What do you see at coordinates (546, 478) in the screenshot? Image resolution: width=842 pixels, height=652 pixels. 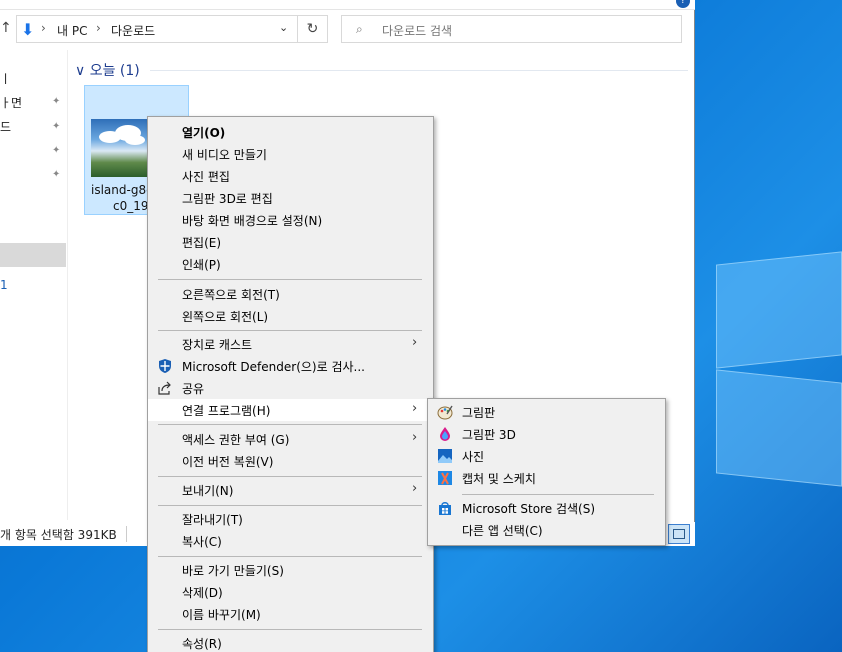 I see `submenu-item-snip-sketch: 캡처 및 스케치` at bounding box center [546, 478].